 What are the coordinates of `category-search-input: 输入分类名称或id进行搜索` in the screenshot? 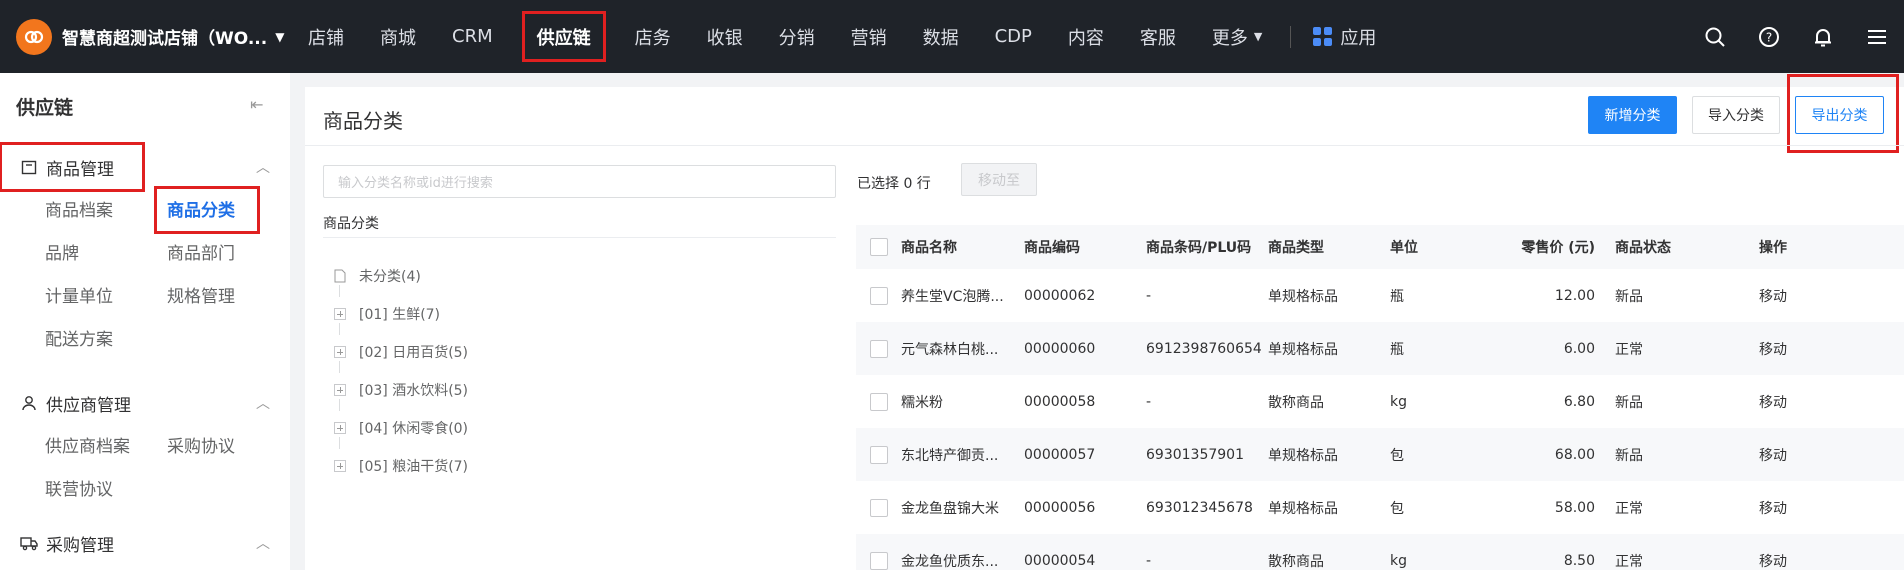 It's located at (579, 181).